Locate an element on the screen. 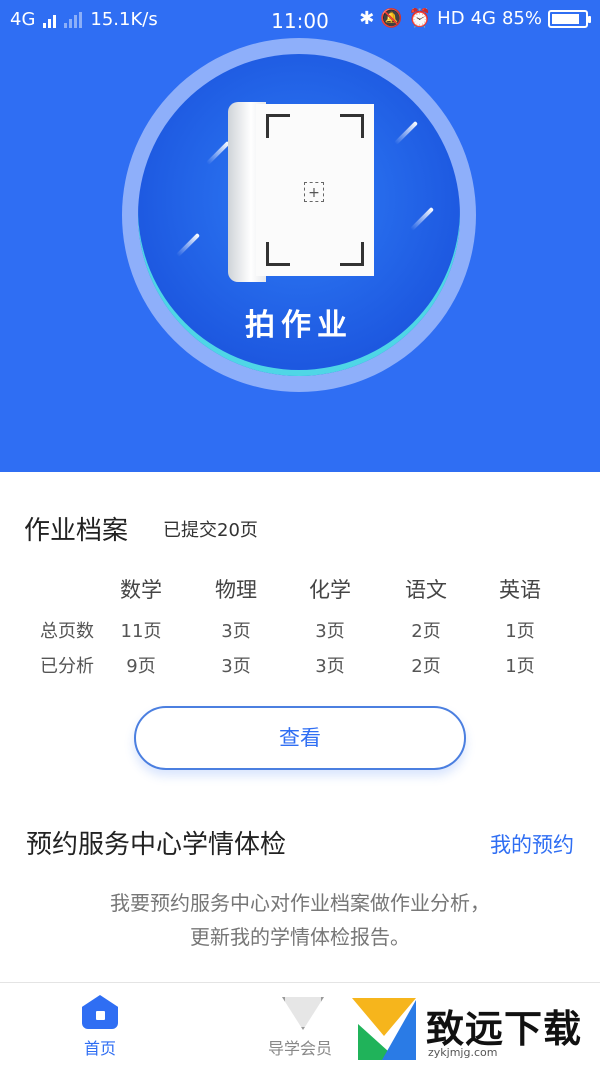 Image resolution: width=600 pixels, height=1067 pixels. view-archive-button: 查看 is located at coordinates (300, 738).